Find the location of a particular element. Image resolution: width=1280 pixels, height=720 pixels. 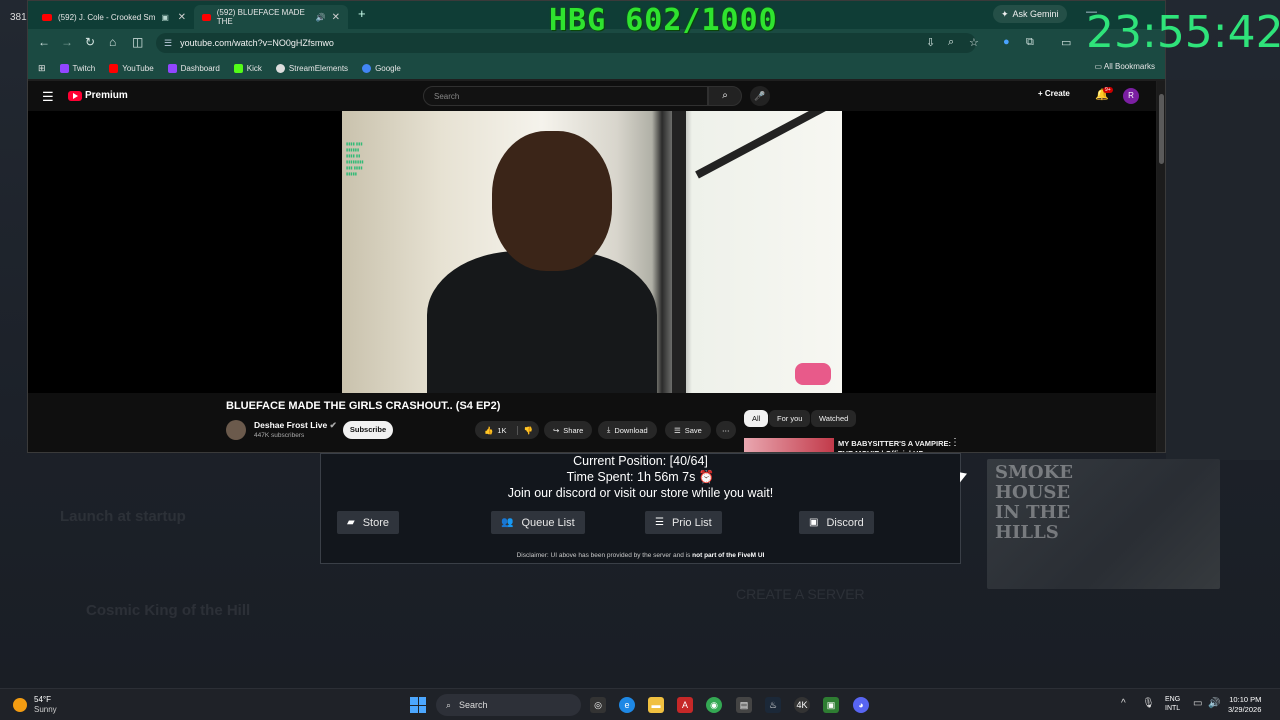

install-icon: ⇩ is located at coordinates (930, 42).